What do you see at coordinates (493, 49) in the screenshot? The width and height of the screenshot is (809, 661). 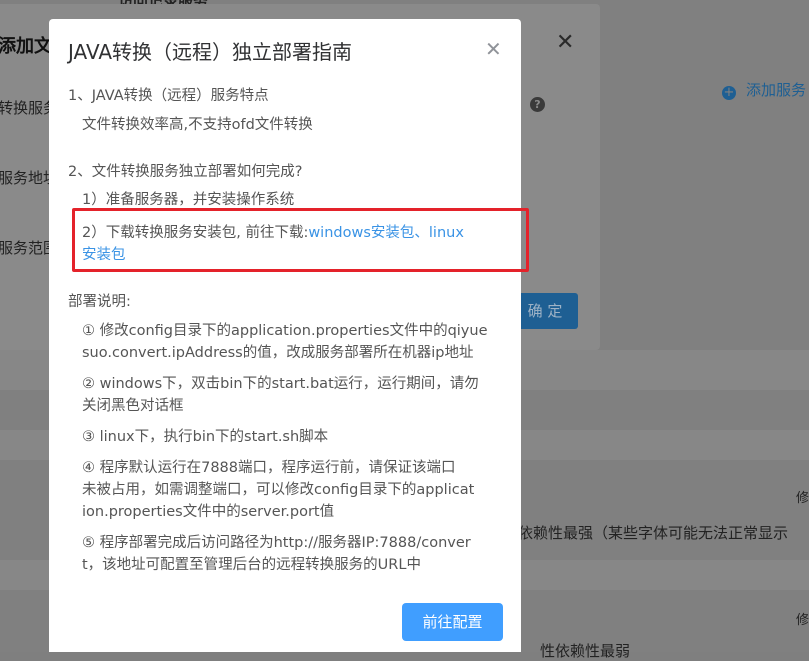 I see `close-icon: ✕` at bounding box center [493, 49].